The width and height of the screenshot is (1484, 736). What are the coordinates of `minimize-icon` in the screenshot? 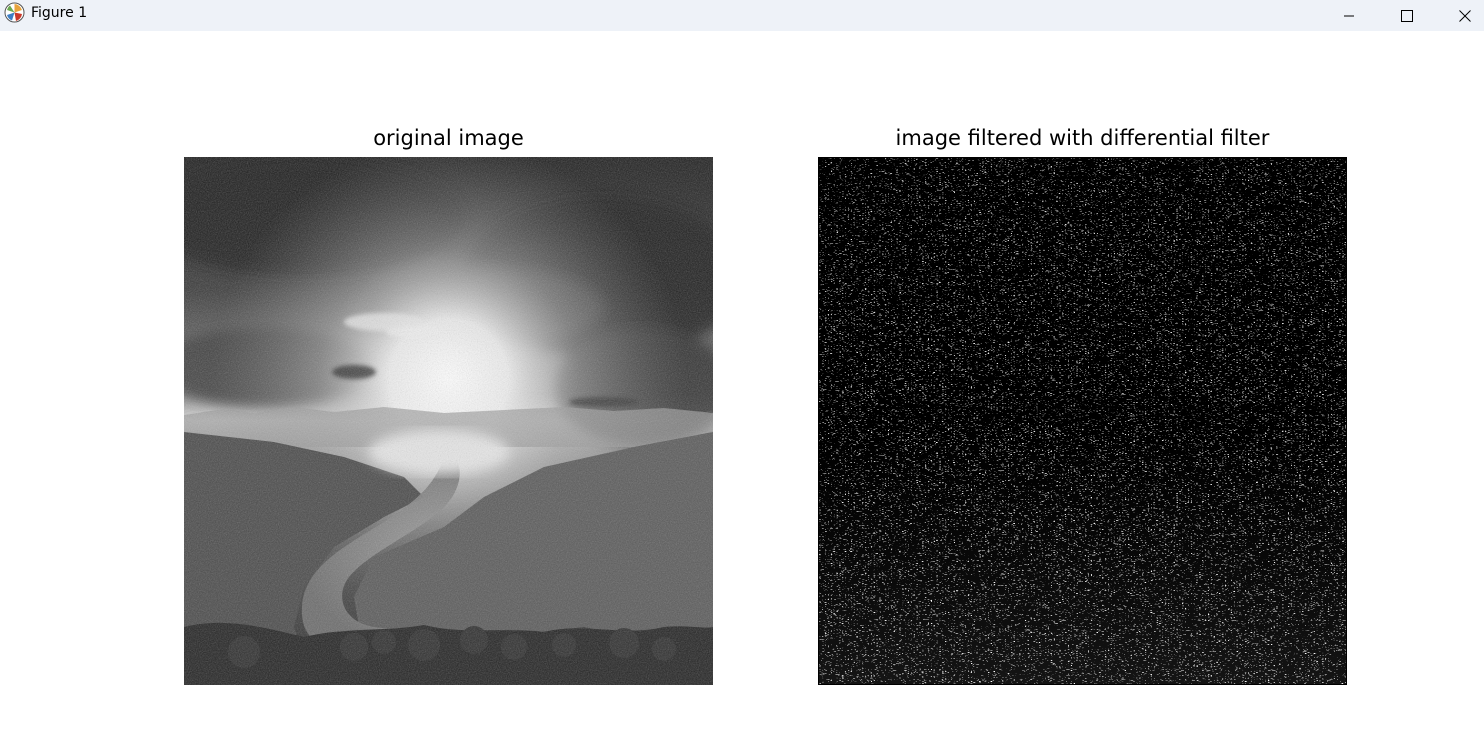 It's located at (1349, 16).